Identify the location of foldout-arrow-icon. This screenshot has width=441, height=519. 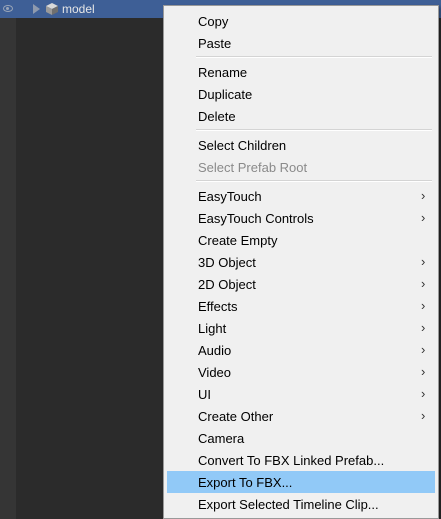
(36, 9).